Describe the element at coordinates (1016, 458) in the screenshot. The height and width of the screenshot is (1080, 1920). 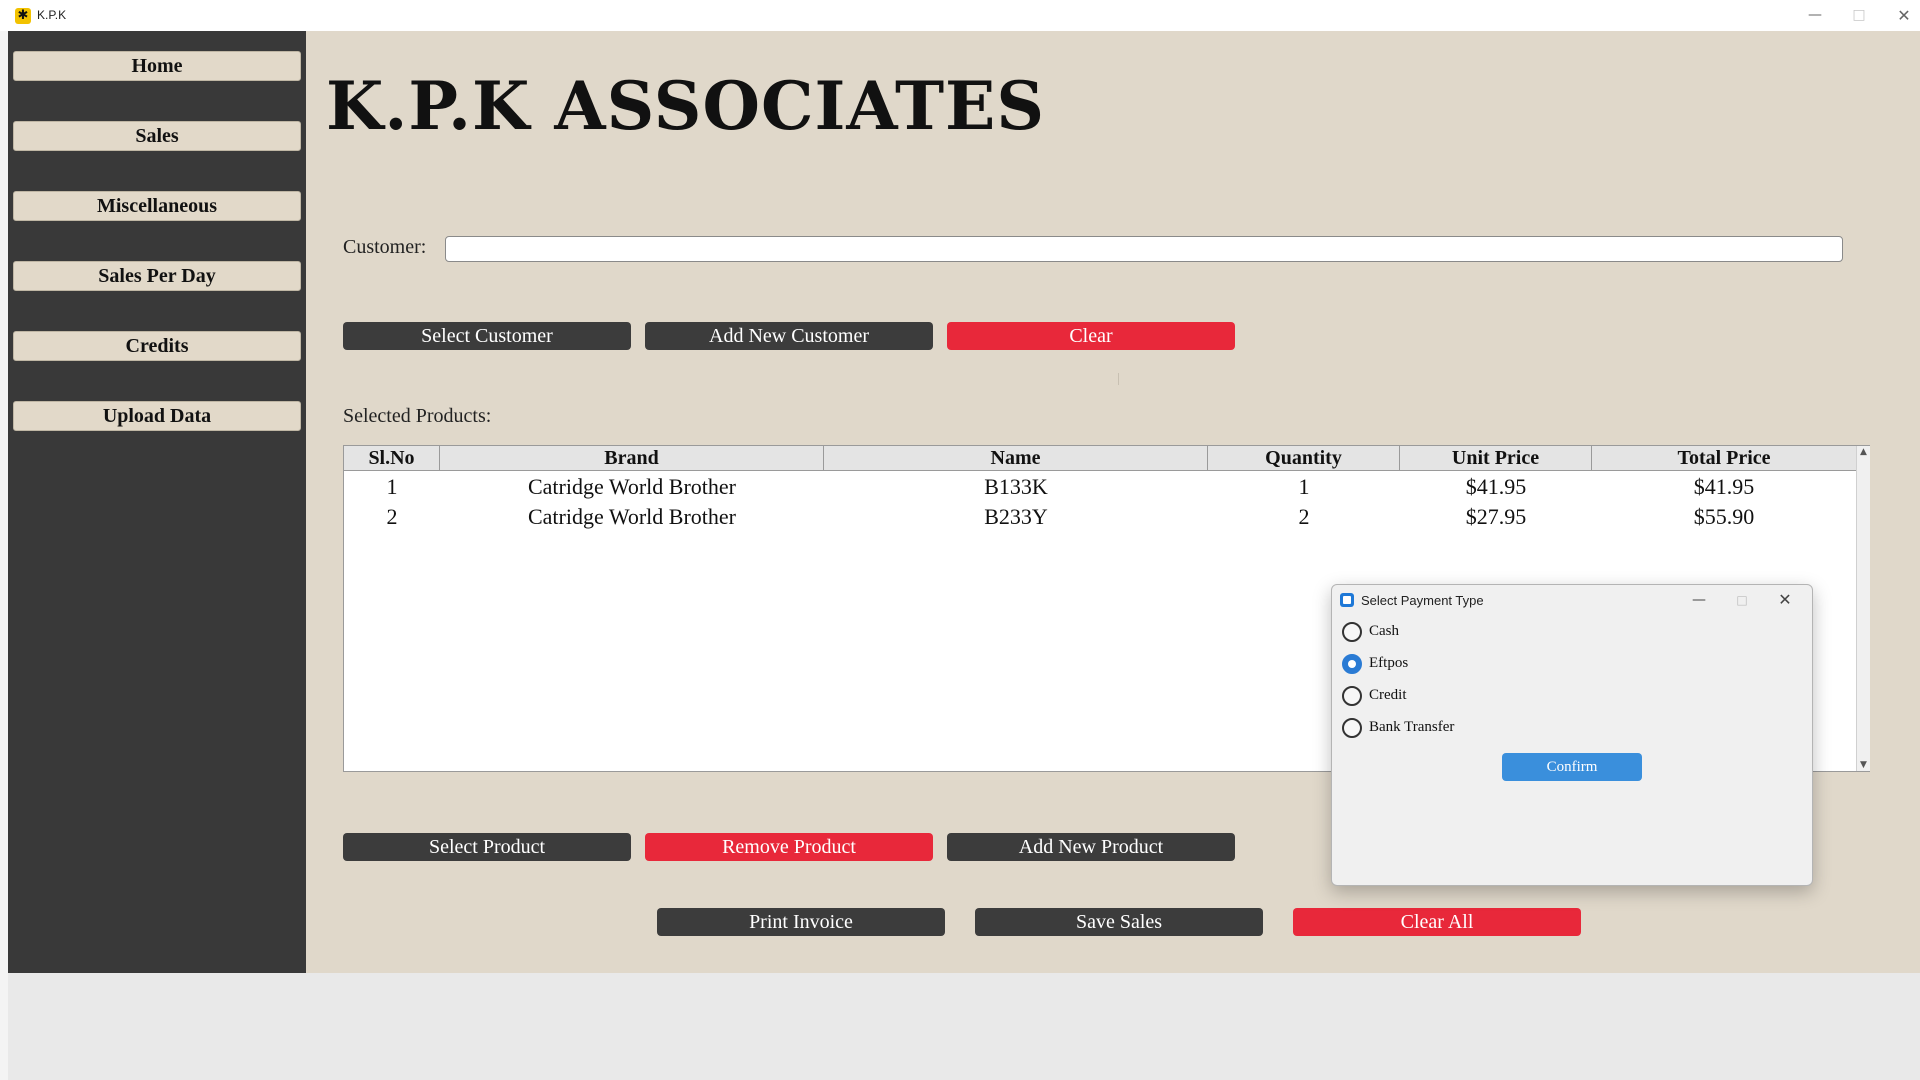
I see `column-header-name: Name` at that location.